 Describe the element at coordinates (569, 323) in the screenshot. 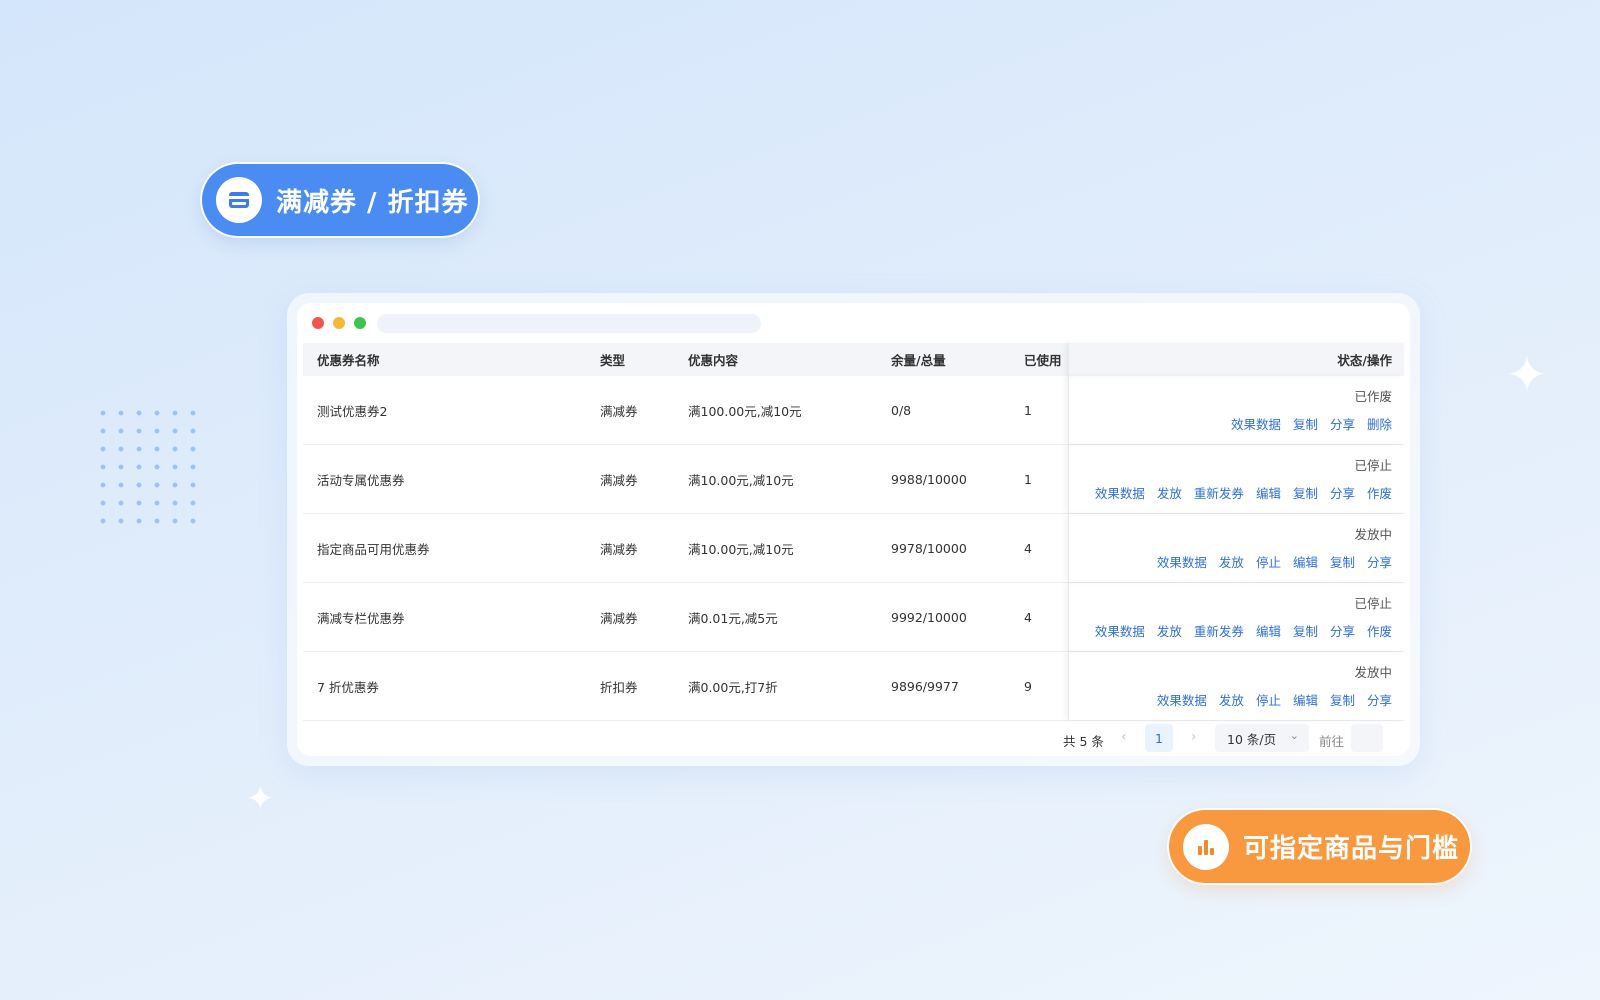

I see `address-bar` at that location.